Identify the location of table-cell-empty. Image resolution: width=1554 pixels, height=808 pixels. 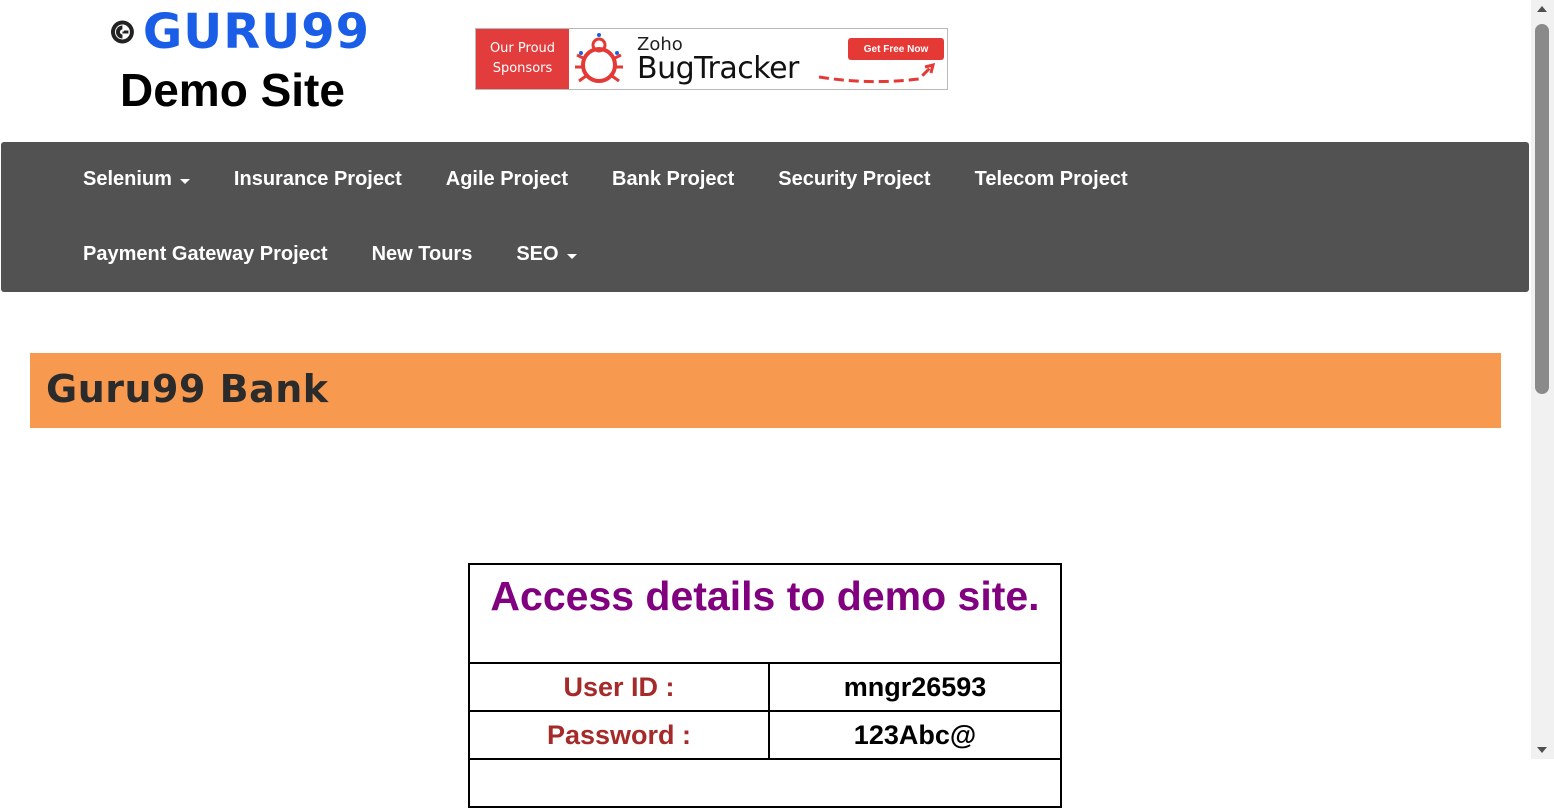
(765, 783).